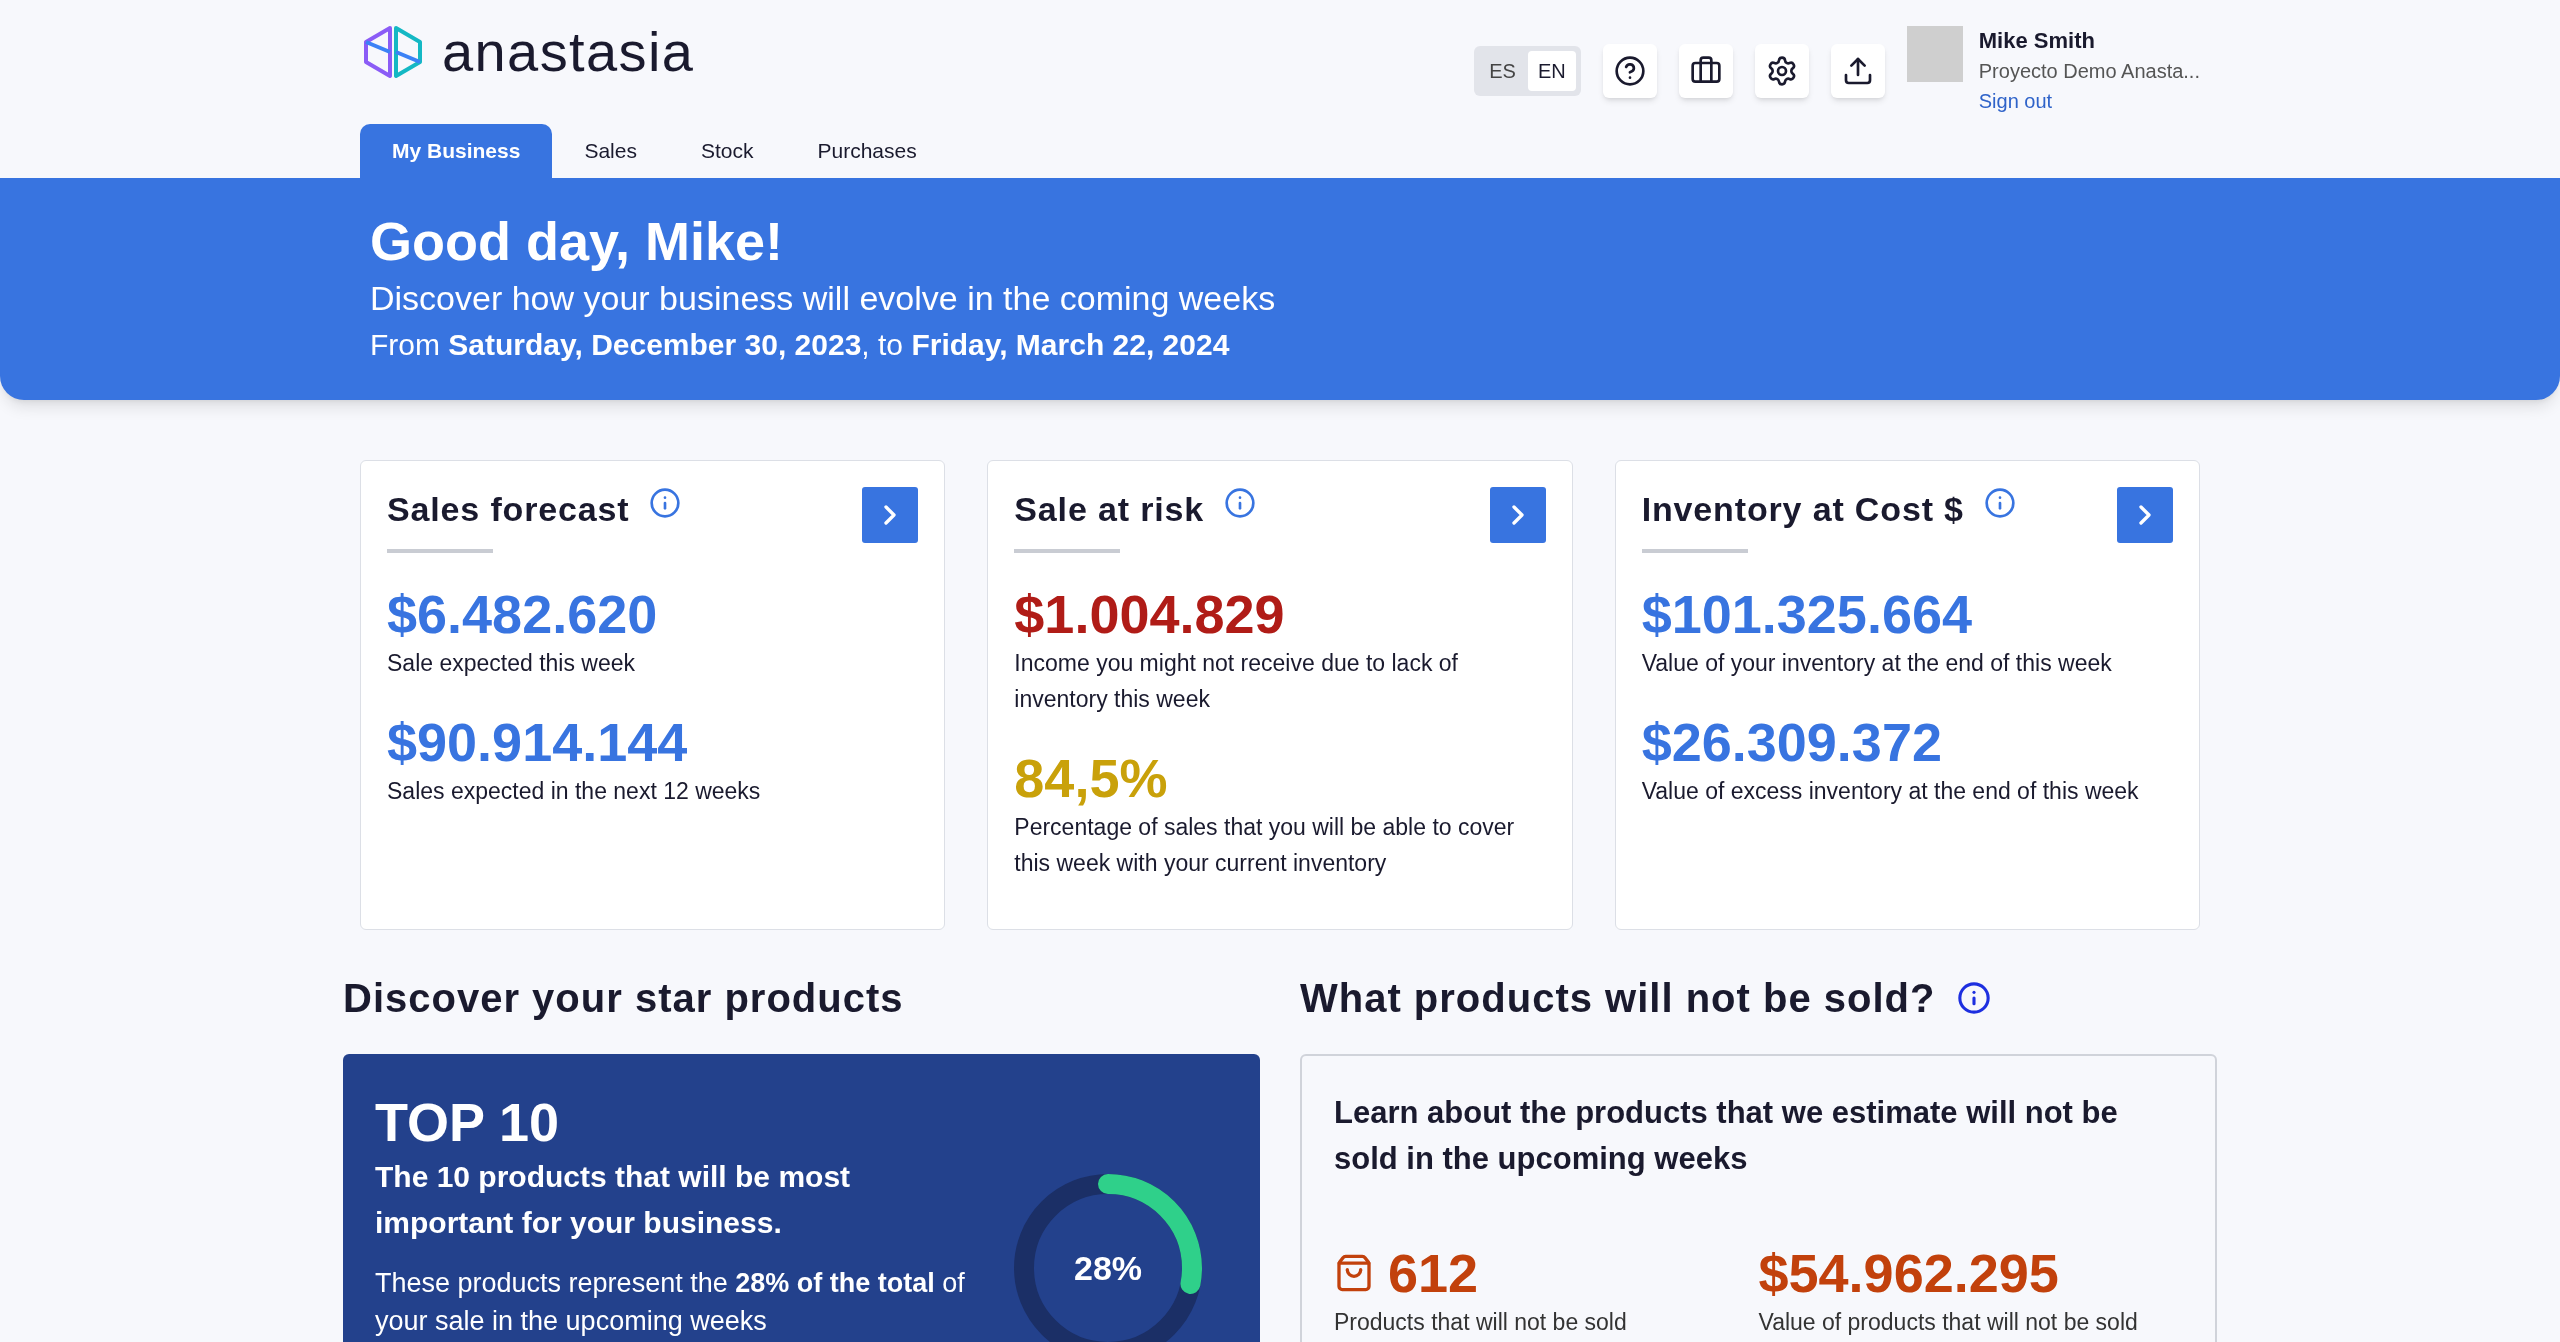 The height and width of the screenshot is (1342, 2560). I want to click on stat-value: $54.962.295, so click(1908, 1273).